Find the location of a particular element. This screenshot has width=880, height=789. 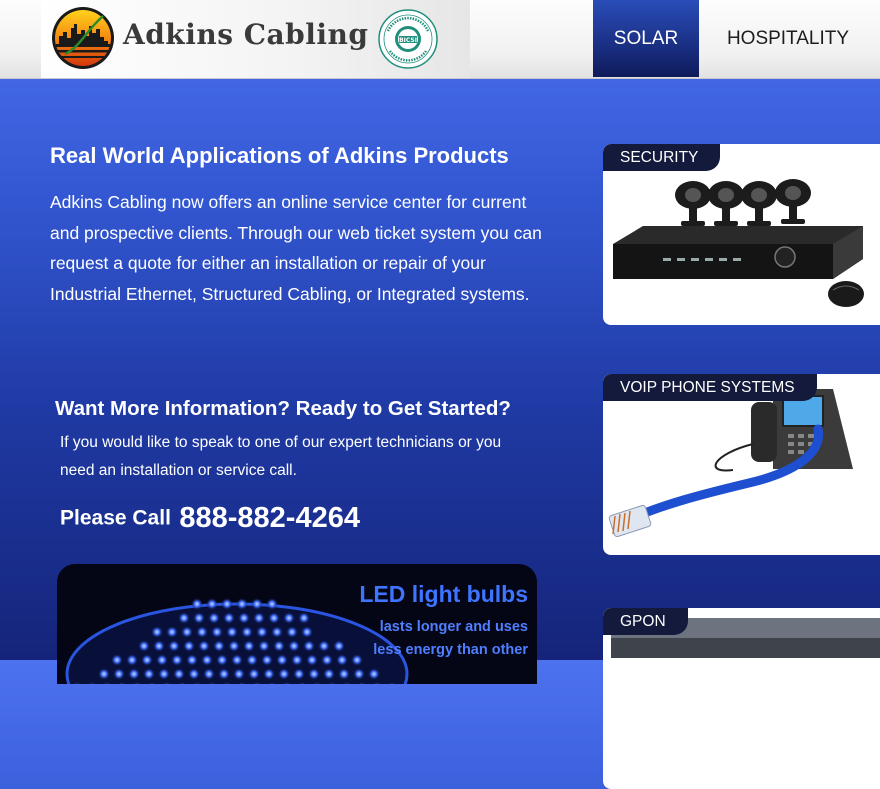

card-voip-phone-systems: VOIP PHONE SYSTEMS is located at coordinates (741, 464).